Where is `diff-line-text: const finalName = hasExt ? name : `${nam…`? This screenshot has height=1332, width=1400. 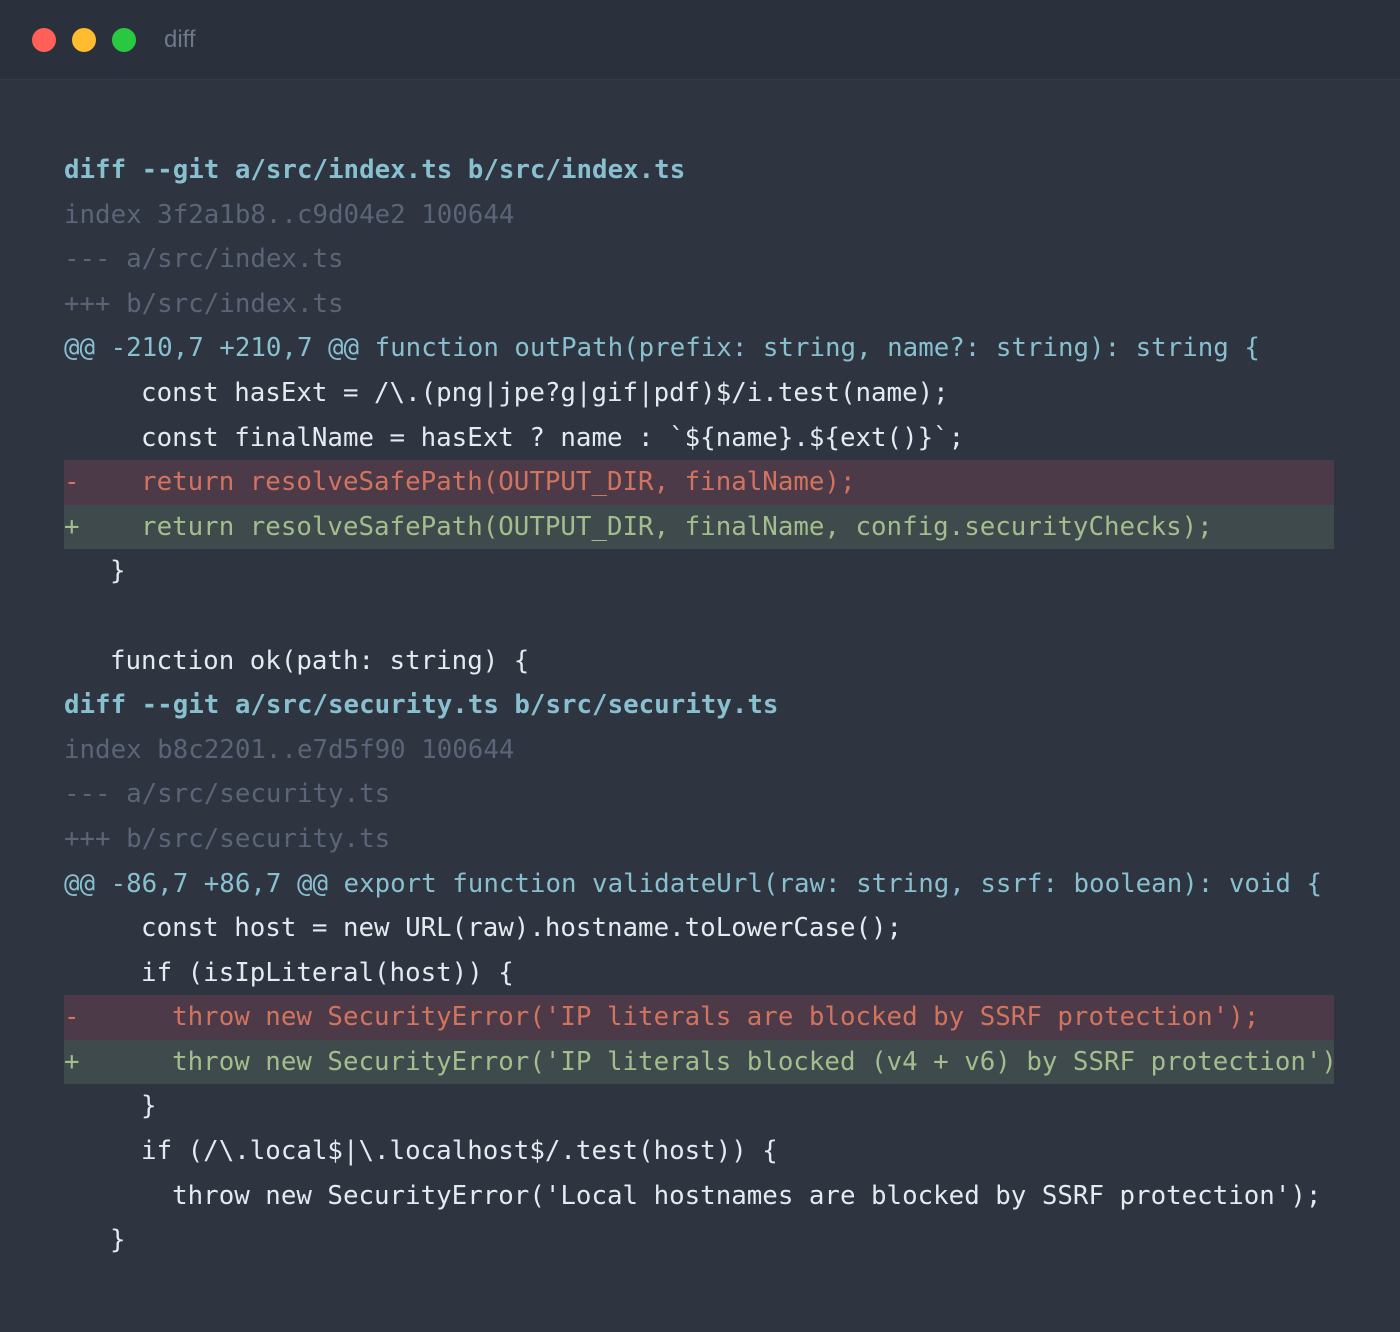
diff-line-text: const finalName = hasExt ? name : `${nam… is located at coordinates (537, 437).